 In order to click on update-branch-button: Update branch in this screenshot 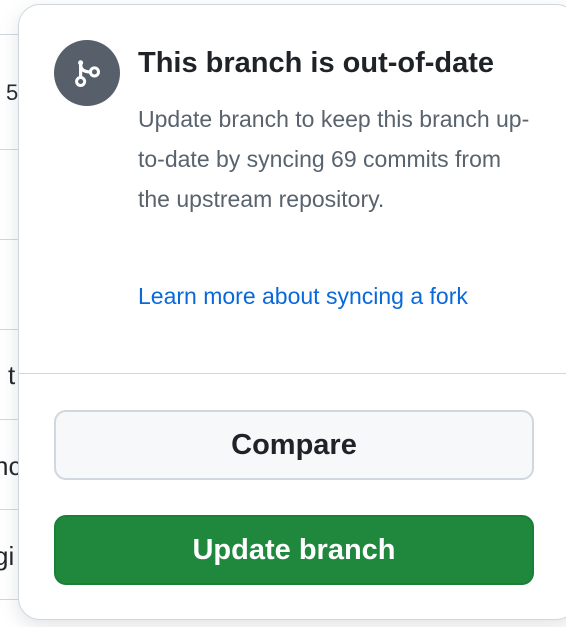, I will do `click(294, 550)`.